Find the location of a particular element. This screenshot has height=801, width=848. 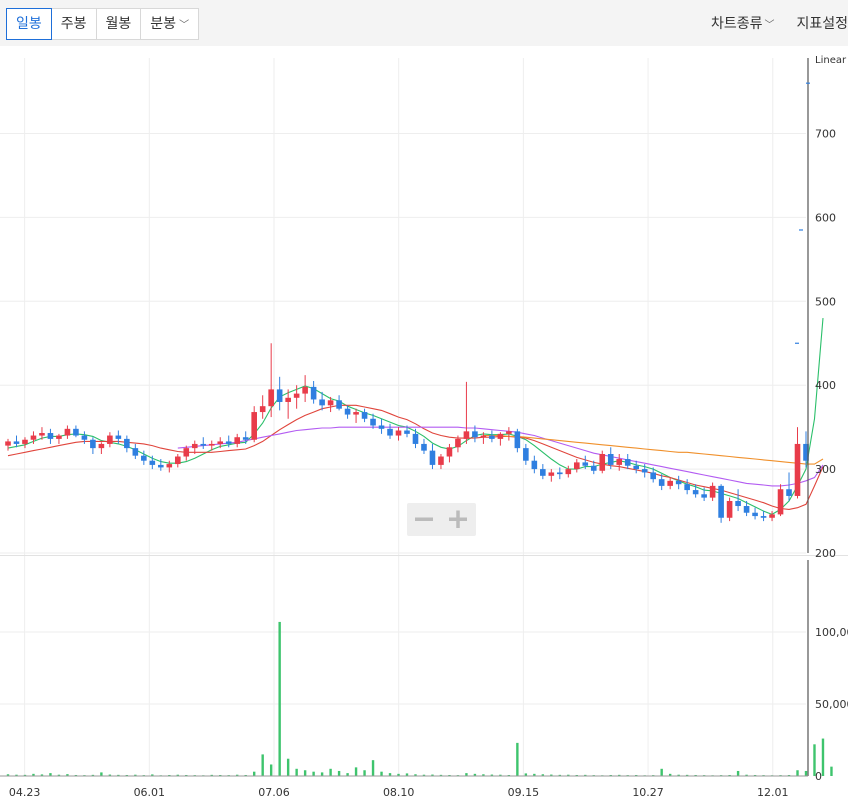

date-tick-label: 10.27 is located at coordinates (648, 792).